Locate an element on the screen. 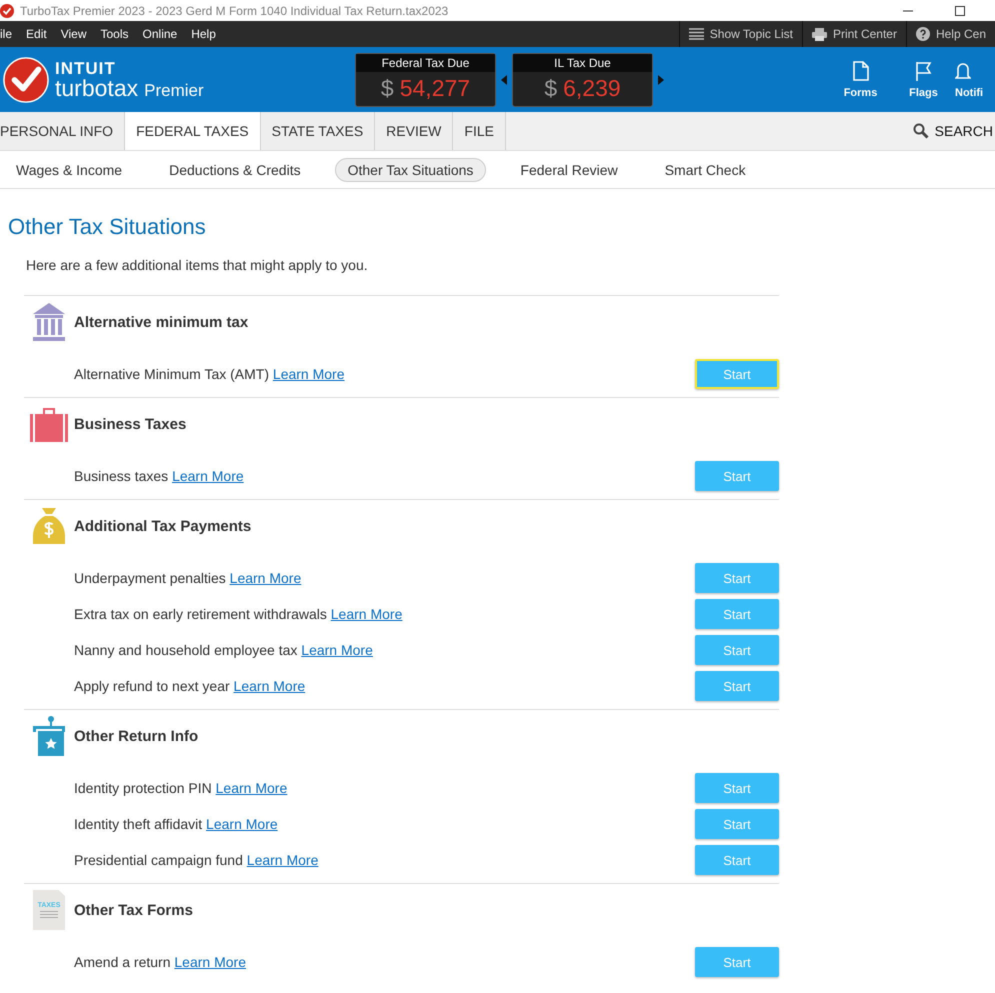  header-button: Flags is located at coordinates (923, 79).